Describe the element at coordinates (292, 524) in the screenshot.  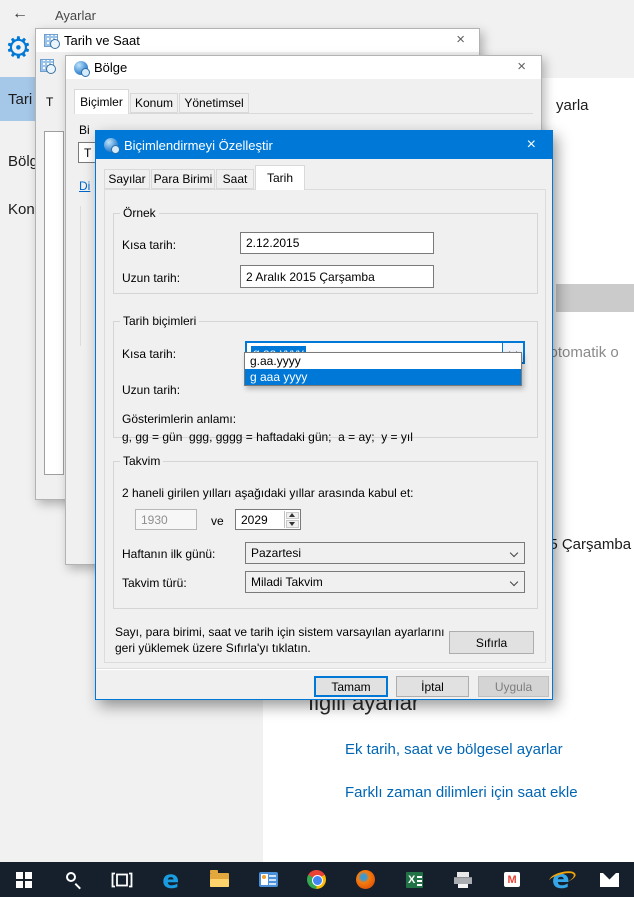
I see `spin-down-button` at that location.